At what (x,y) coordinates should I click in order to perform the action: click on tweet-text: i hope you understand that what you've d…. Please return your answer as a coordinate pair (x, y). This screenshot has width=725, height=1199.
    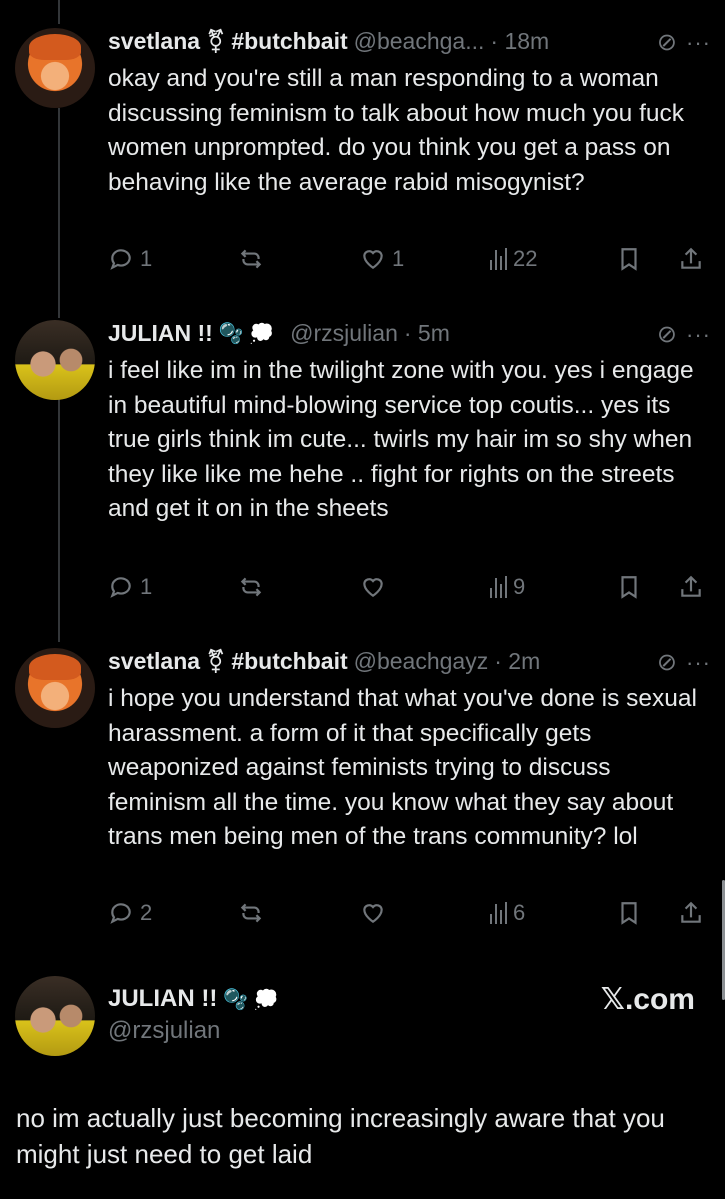
    Looking at the image, I should click on (402, 767).